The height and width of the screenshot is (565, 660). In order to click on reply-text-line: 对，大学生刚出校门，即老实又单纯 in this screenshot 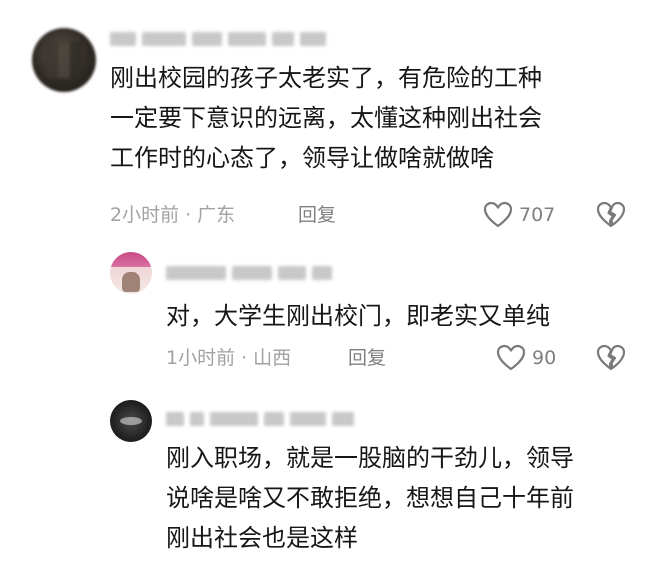, I will do `click(358, 316)`.